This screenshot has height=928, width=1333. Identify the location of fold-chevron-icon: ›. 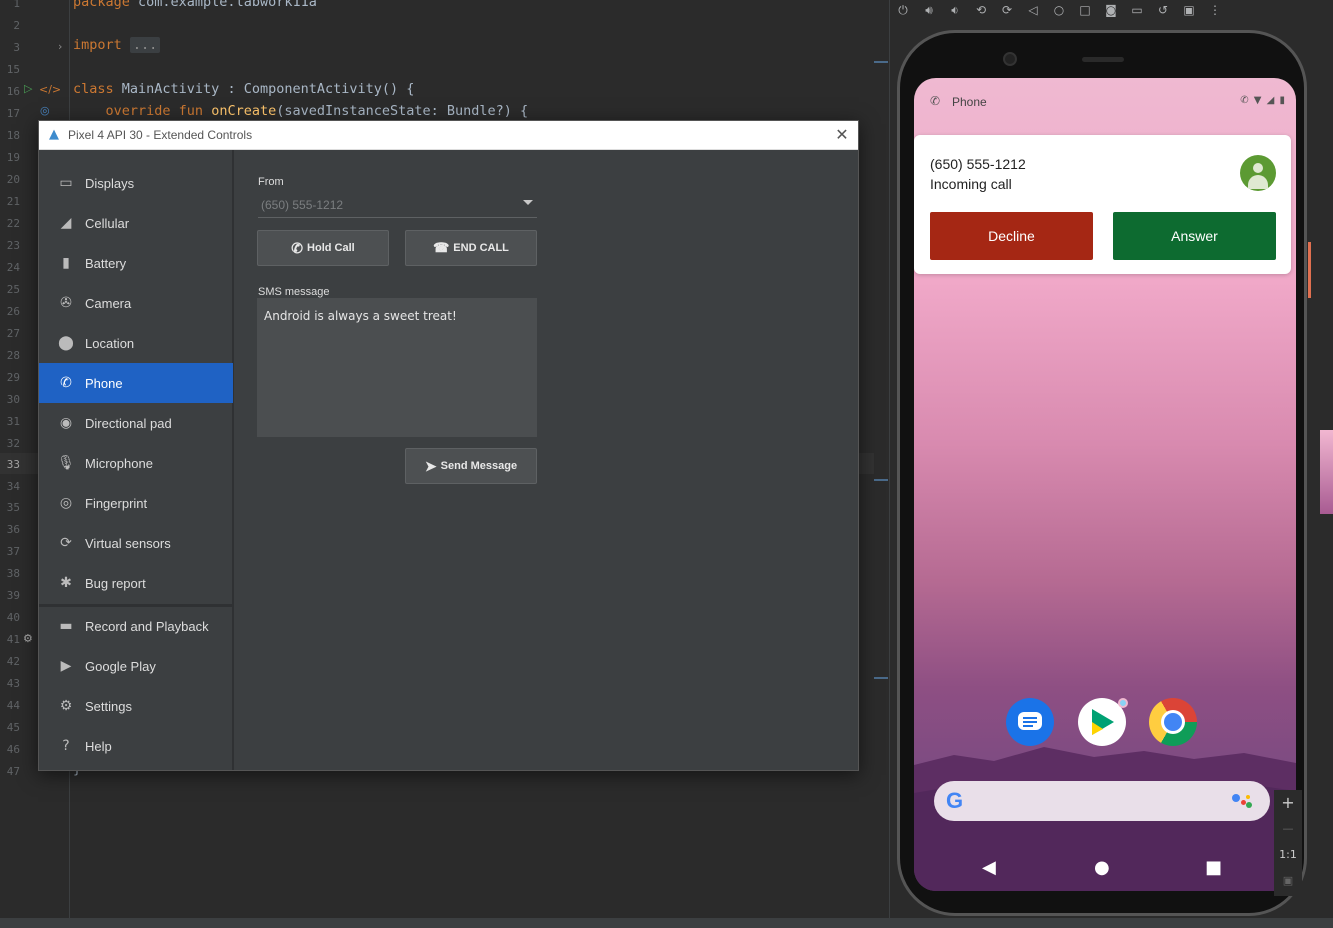
(60, 46).